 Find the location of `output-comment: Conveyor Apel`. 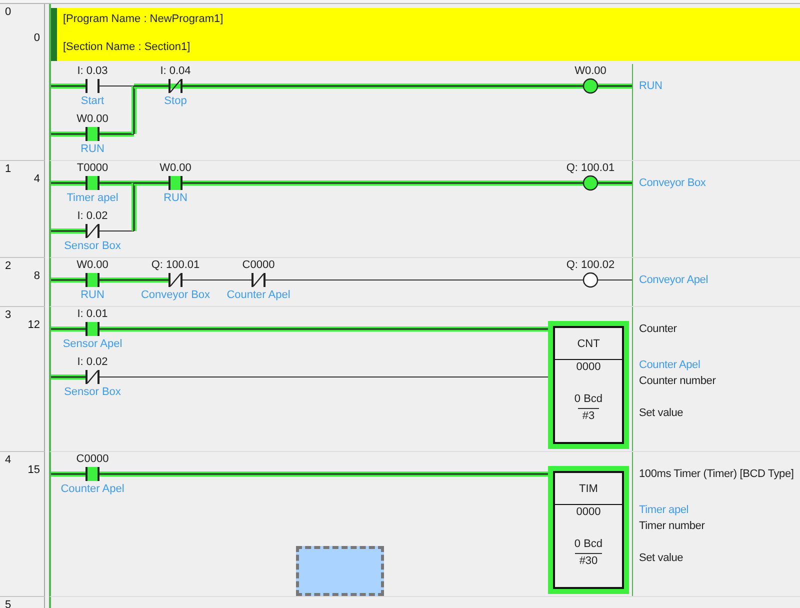

output-comment: Conveyor Apel is located at coordinates (673, 280).